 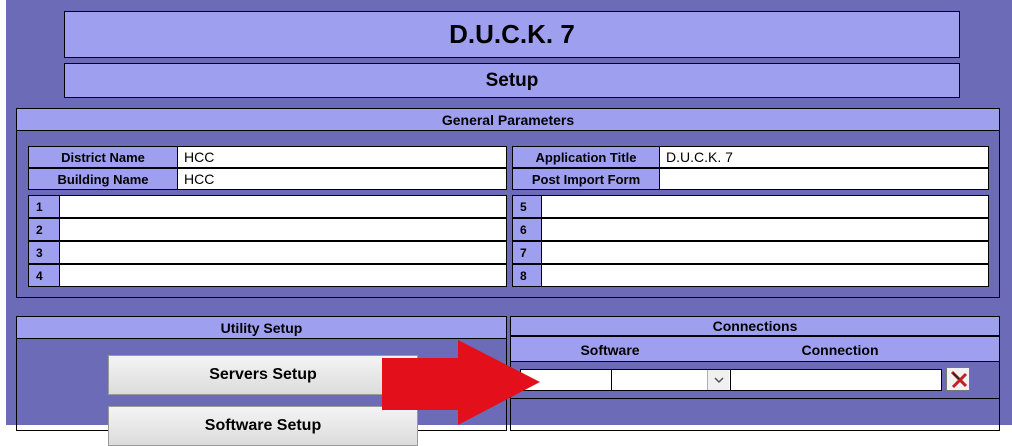 What do you see at coordinates (44, 229) in the screenshot?
I see `row-number: 2` at bounding box center [44, 229].